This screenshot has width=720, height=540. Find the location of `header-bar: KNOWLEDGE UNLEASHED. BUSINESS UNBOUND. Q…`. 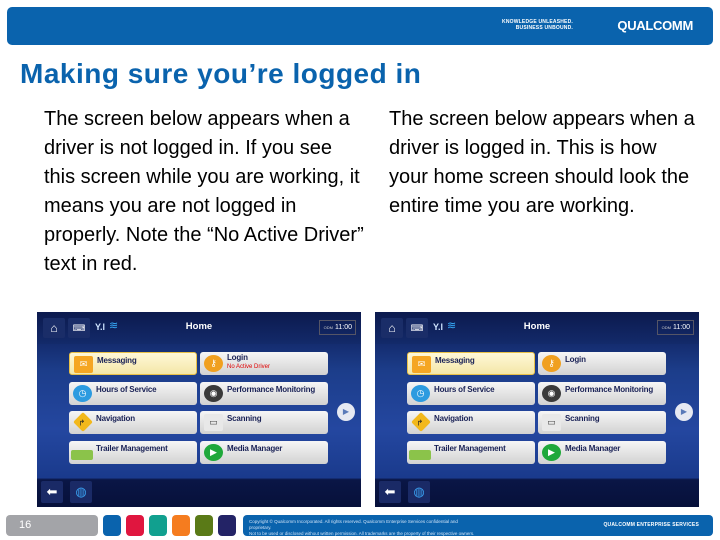

header-bar: KNOWLEDGE UNLEASHED. BUSINESS UNBOUND. Q… is located at coordinates (360, 26).